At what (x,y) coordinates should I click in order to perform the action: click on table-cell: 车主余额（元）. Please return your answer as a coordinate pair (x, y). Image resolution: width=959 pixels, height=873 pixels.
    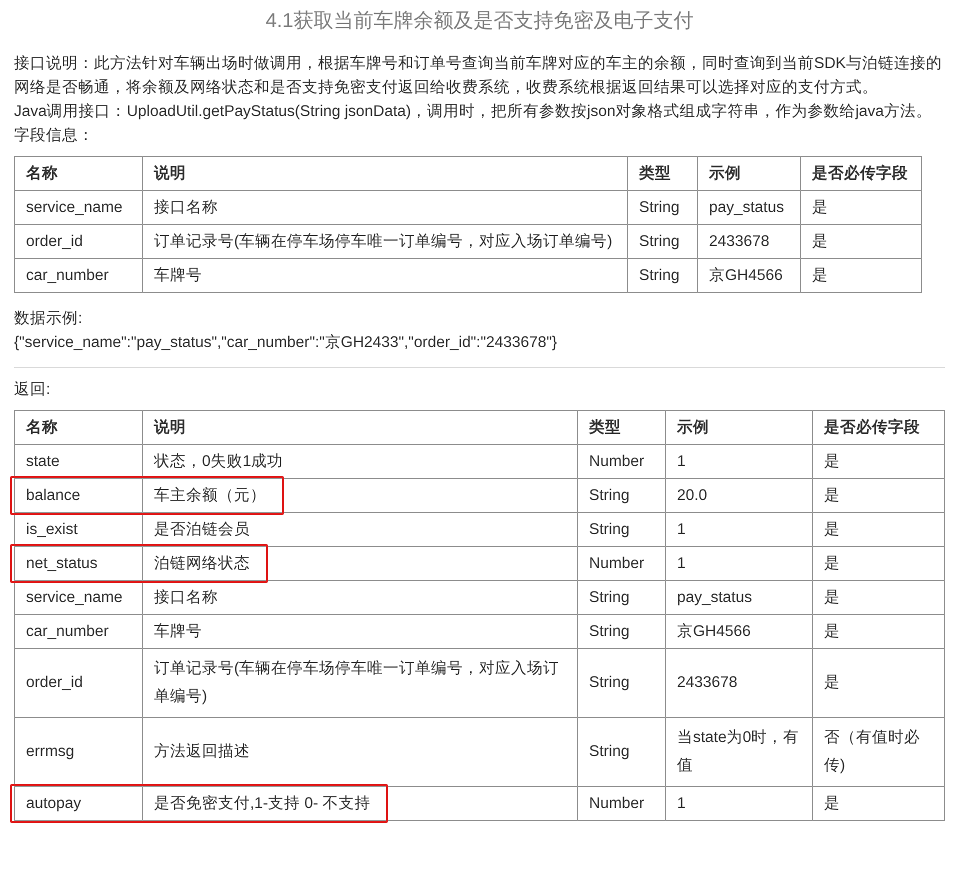
    Looking at the image, I should click on (210, 495).